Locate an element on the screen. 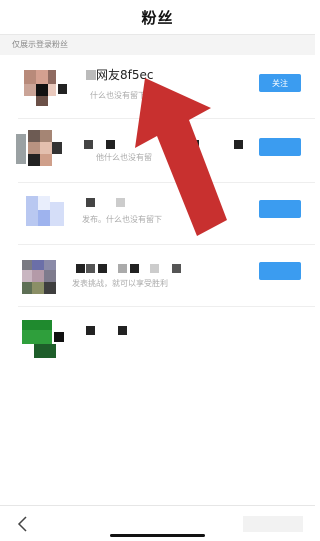  fan-row-4: 发表挑战，就可以享受胜利 is located at coordinates (157, 278).